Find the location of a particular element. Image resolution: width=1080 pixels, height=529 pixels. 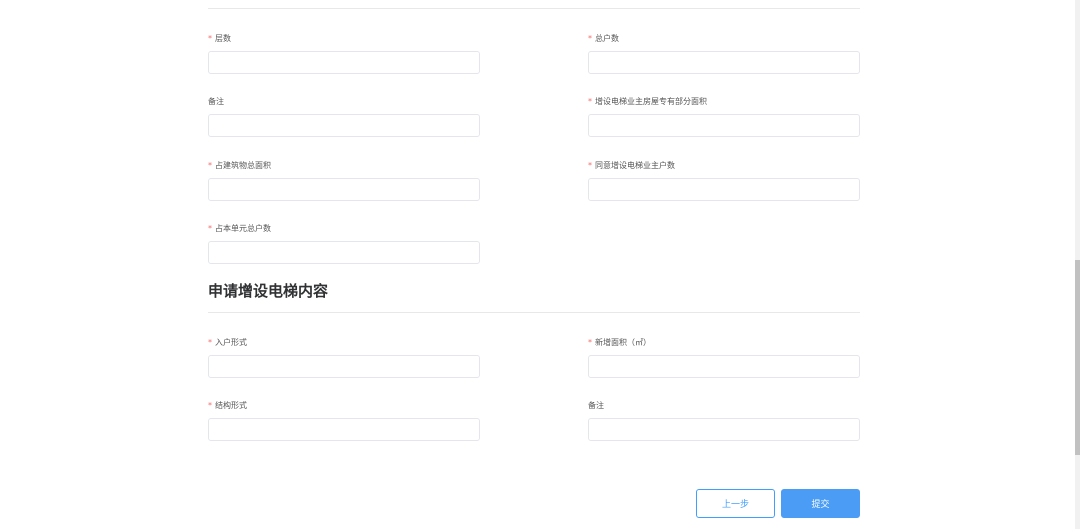

field-label-text: 总户数 is located at coordinates (607, 38).